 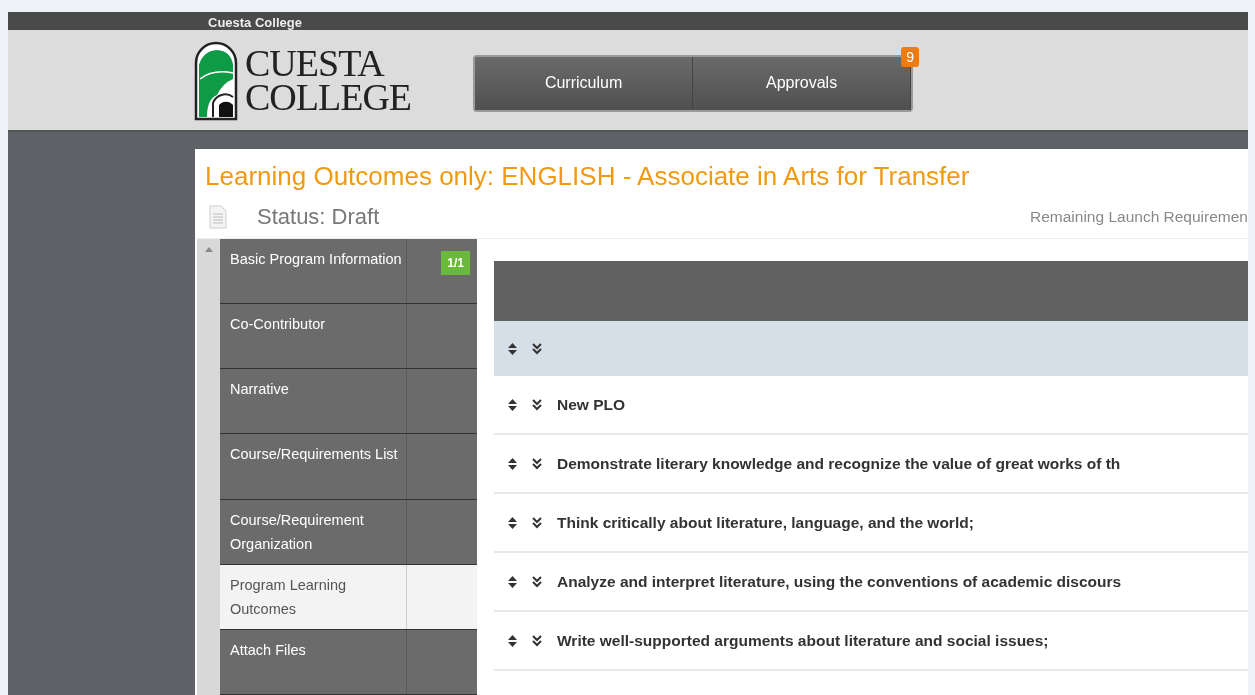 What do you see at coordinates (319, 217) in the screenshot?
I see `status-text: Status: Draft` at bounding box center [319, 217].